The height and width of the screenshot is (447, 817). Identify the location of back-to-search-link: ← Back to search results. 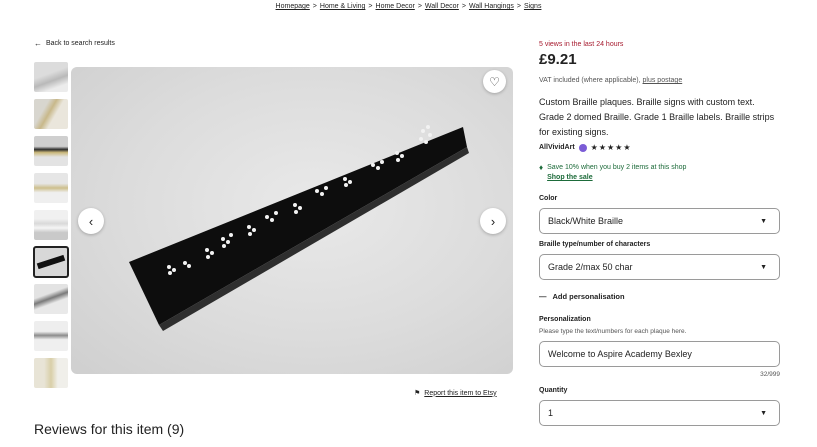
(74, 43).